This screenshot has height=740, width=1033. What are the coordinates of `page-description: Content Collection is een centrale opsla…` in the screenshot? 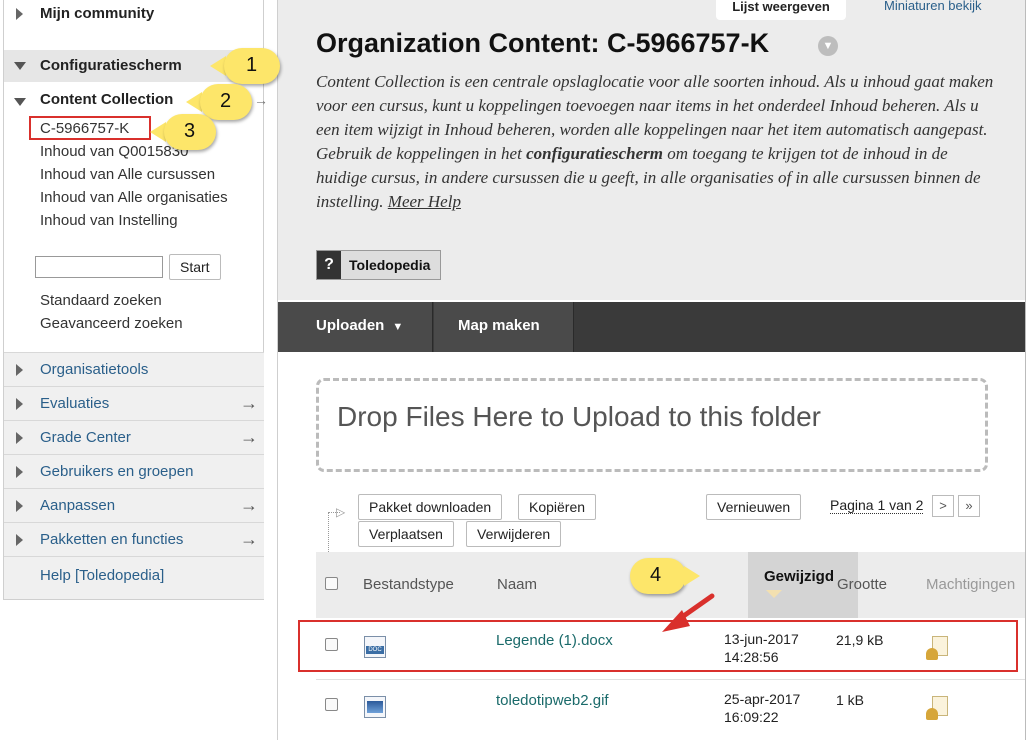 It's located at (656, 142).